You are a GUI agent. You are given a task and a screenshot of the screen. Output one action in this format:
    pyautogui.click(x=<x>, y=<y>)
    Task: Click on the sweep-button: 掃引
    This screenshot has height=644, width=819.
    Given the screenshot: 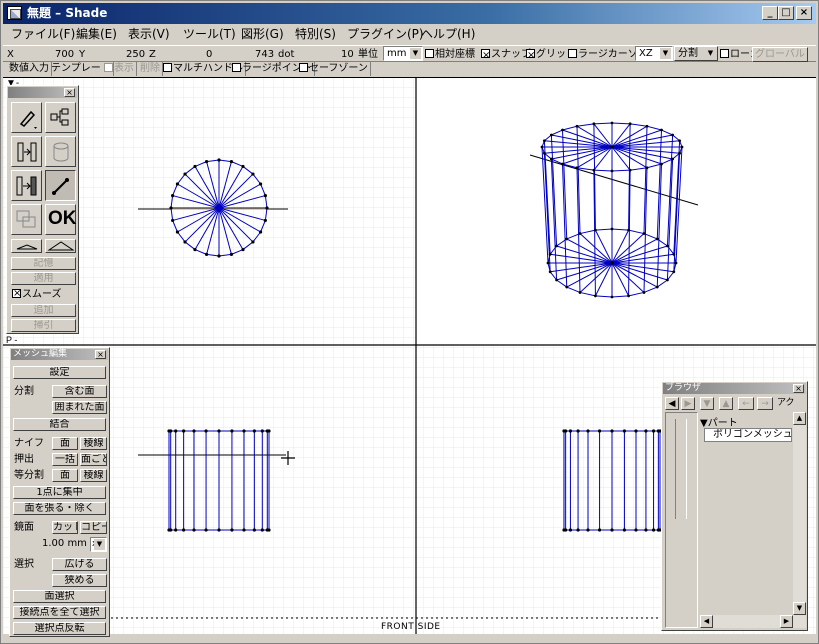 What is the action you would take?
    pyautogui.click(x=43, y=325)
    